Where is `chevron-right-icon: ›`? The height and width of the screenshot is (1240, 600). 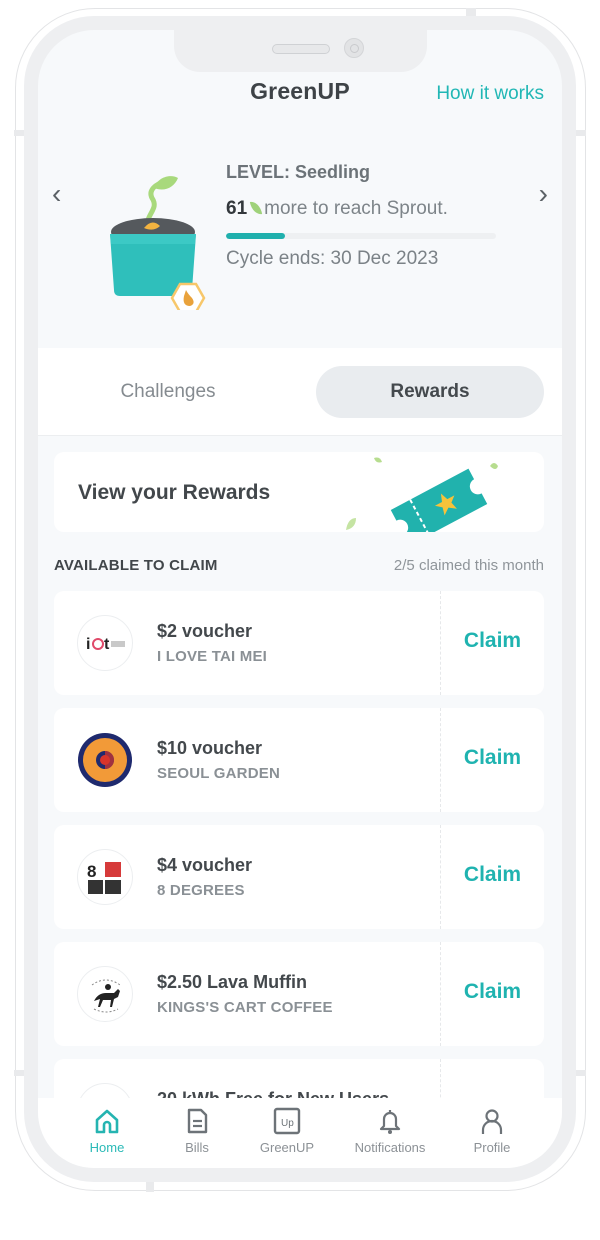
chevron-right-icon: › is located at coordinates (543, 194).